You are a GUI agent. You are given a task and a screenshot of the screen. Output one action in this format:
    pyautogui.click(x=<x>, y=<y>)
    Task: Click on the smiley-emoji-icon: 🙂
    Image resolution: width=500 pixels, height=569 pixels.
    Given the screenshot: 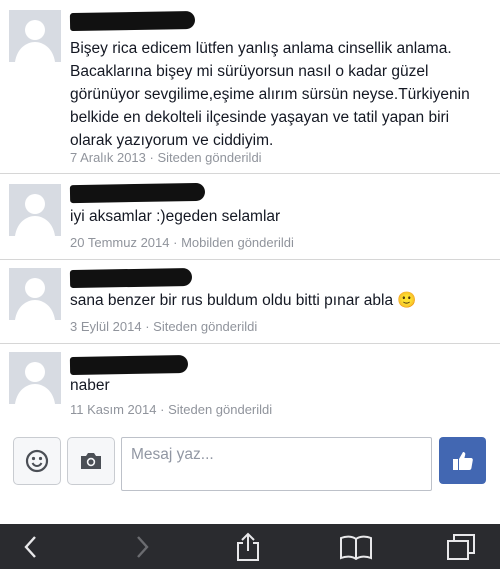 What is the action you would take?
    pyautogui.click(x=407, y=300)
    